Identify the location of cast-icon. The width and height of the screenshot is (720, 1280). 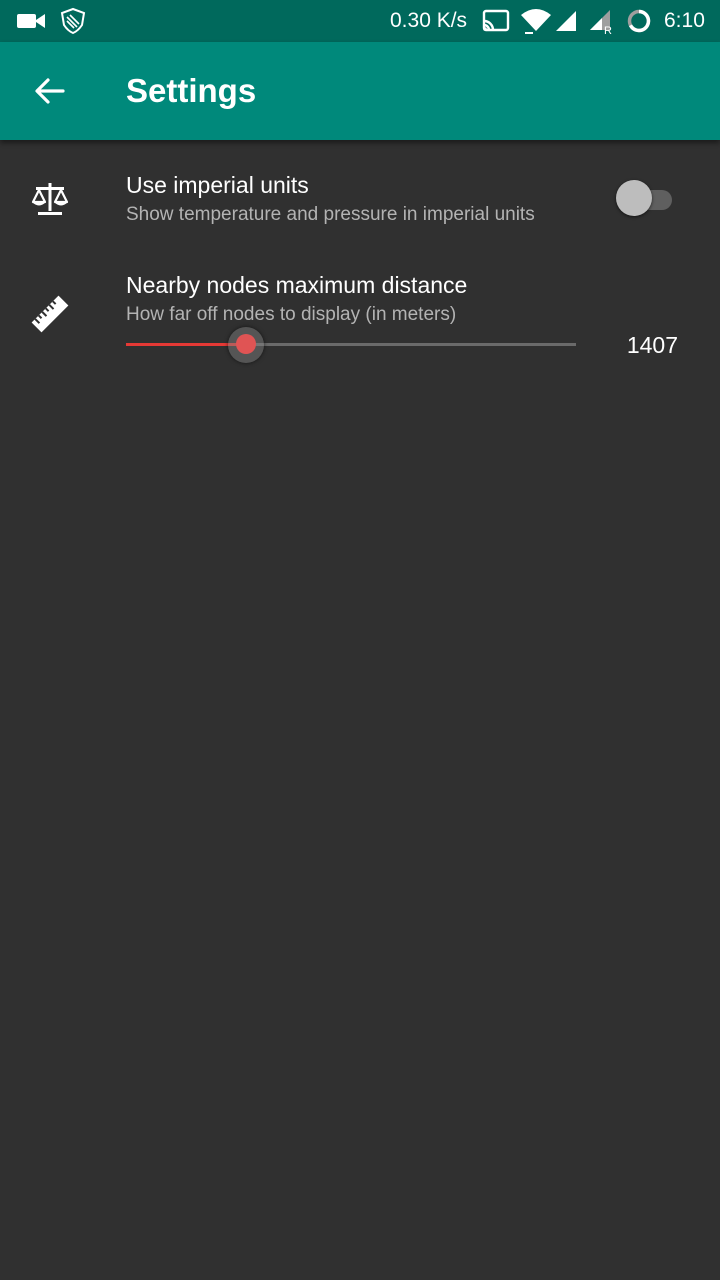
(496, 21).